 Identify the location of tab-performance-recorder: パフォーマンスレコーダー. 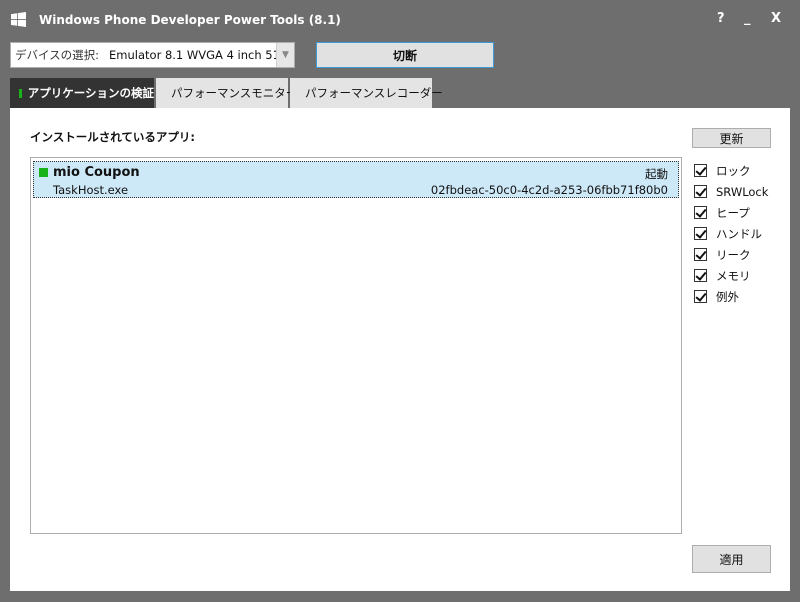
(366, 93).